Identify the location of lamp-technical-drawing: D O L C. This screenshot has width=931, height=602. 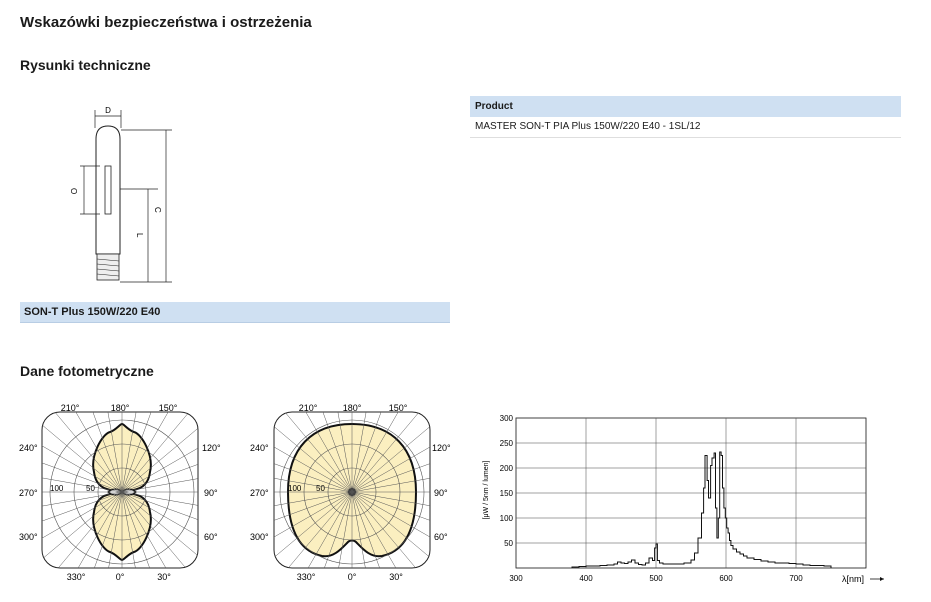
(120, 194).